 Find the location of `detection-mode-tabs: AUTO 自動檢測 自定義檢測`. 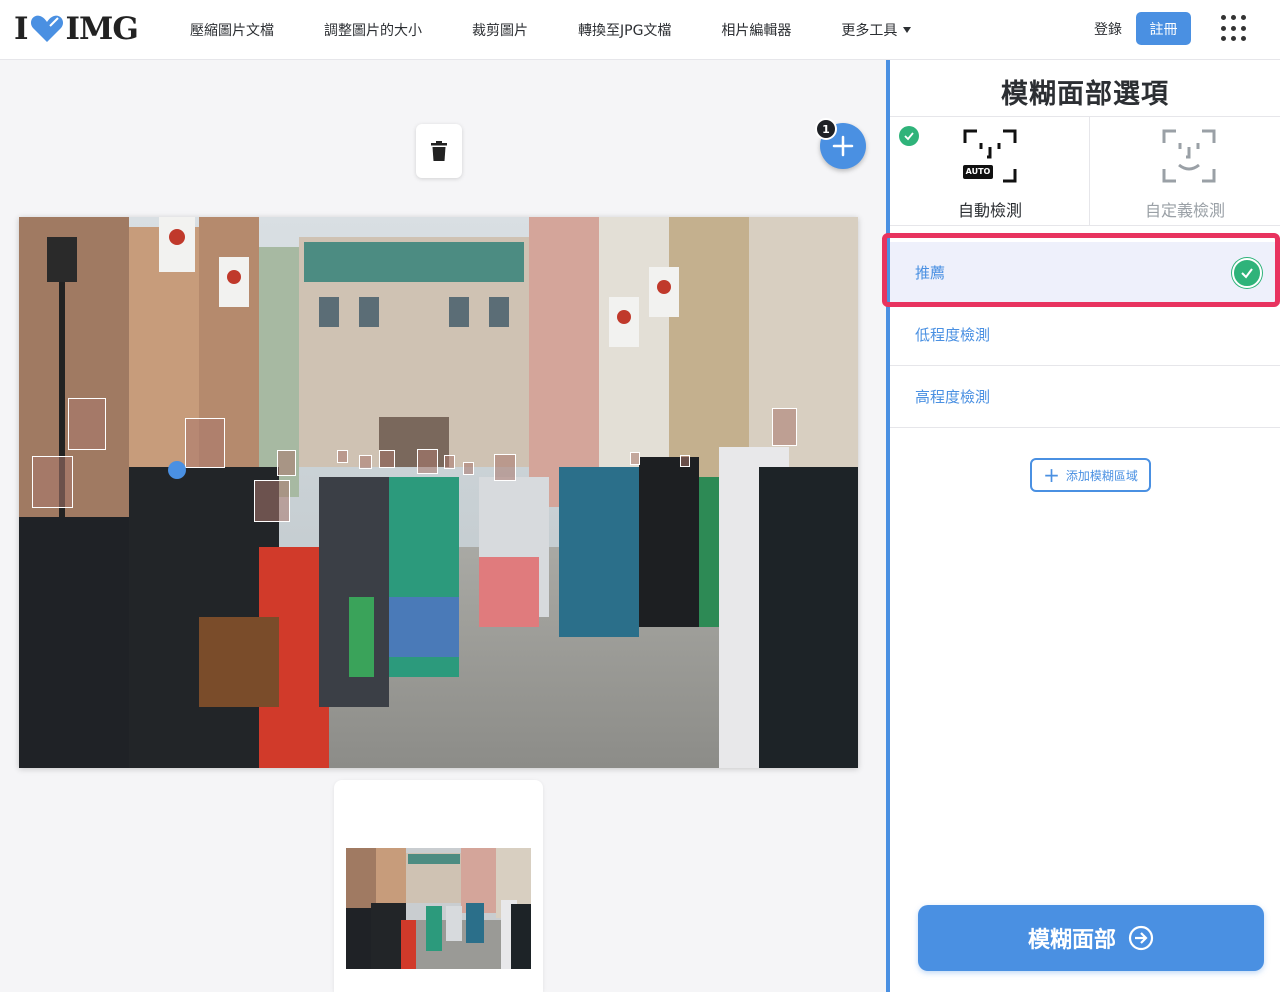

detection-mode-tabs: AUTO 自動檢測 自定義檢測 is located at coordinates (1085, 171).